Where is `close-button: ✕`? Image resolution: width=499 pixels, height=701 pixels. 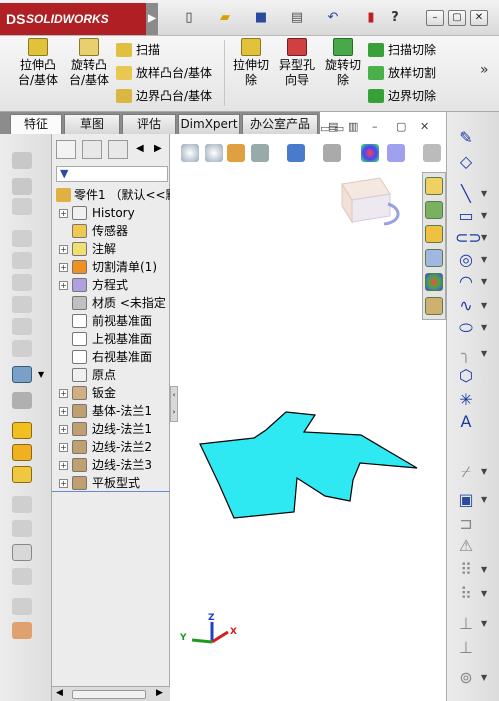 close-button: ✕ is located at coordinates (479, 18).